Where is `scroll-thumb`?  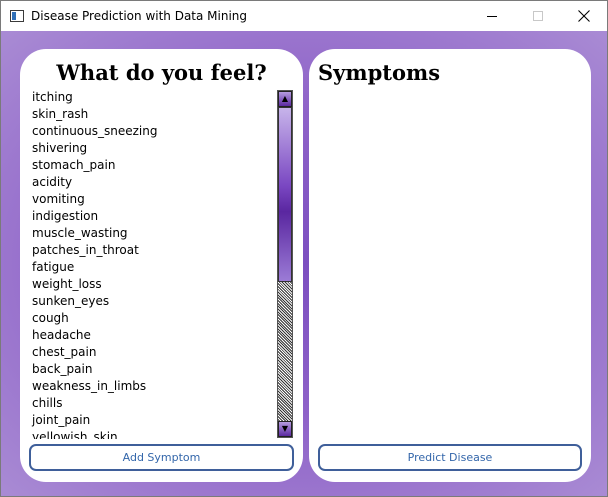 scroll-thumb is located at coordinates (285, 194).